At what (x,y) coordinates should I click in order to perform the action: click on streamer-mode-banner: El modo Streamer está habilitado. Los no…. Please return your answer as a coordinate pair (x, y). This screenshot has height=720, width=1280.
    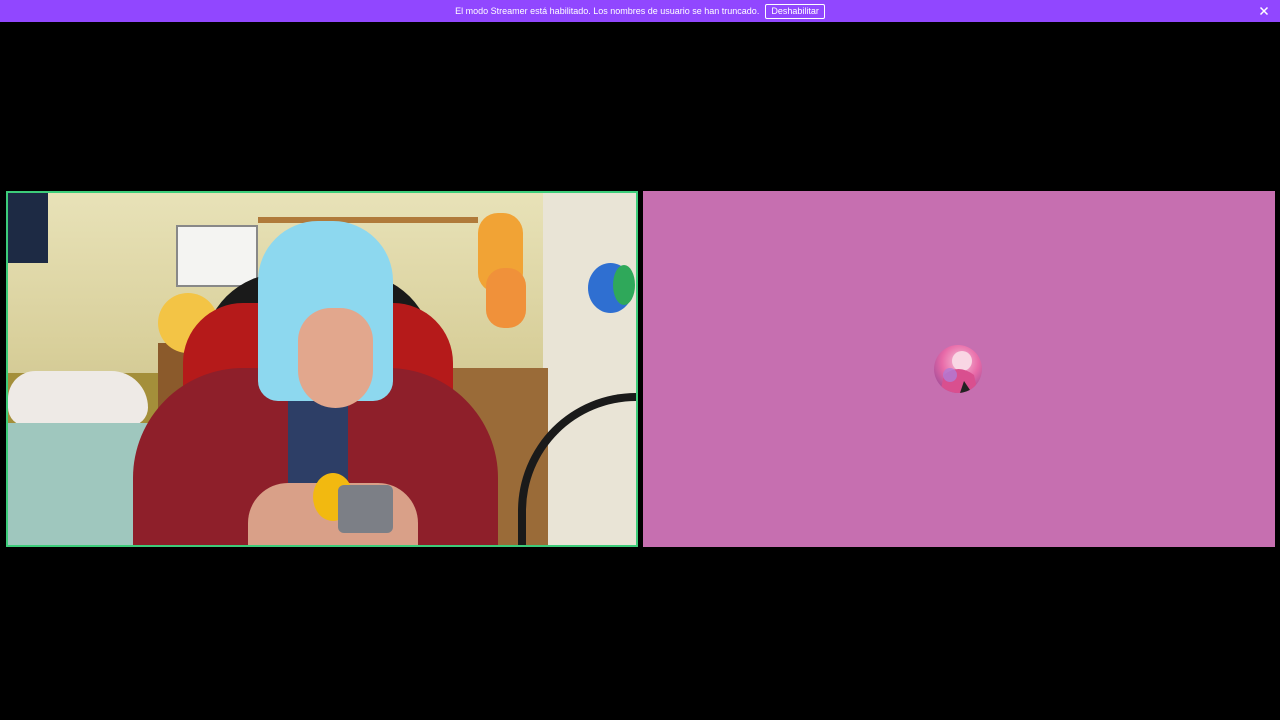
    Looking at the image, I should click on (640, 11).